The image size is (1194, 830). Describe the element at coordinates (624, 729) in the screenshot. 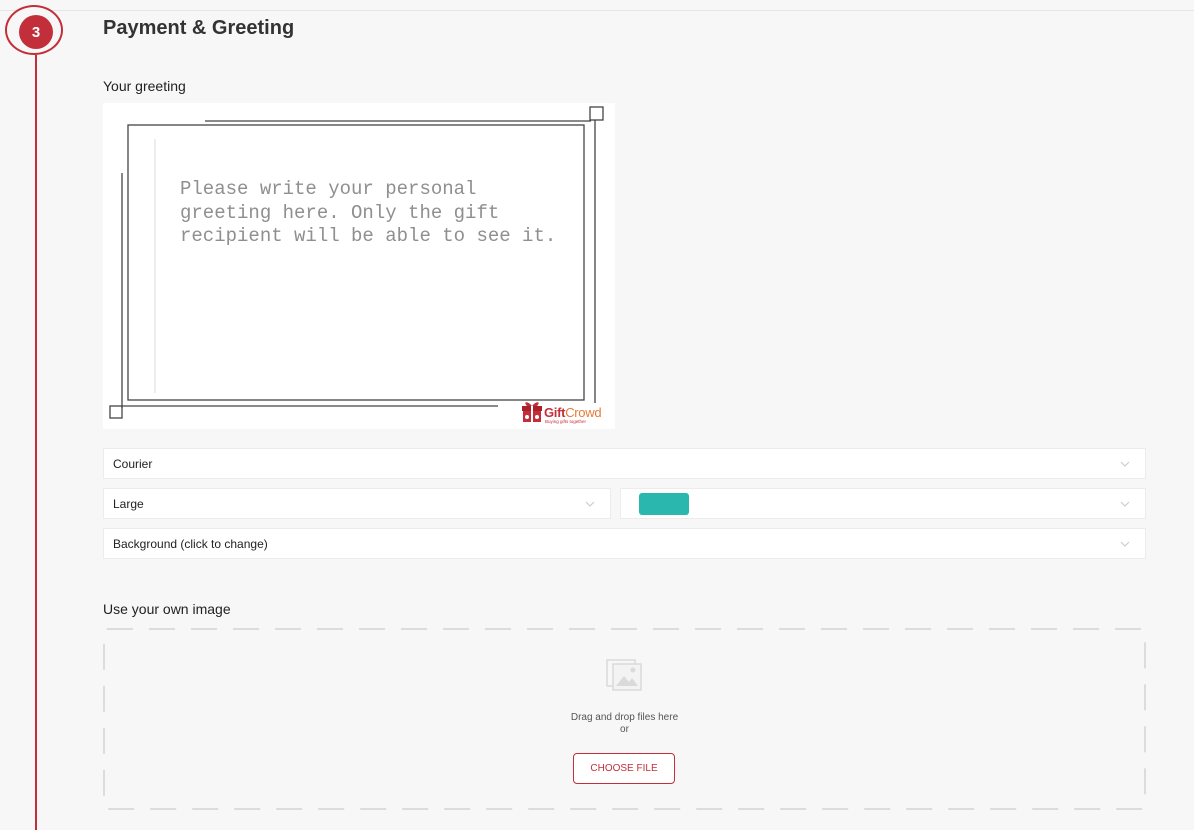

I see `or-text: or` at that location.